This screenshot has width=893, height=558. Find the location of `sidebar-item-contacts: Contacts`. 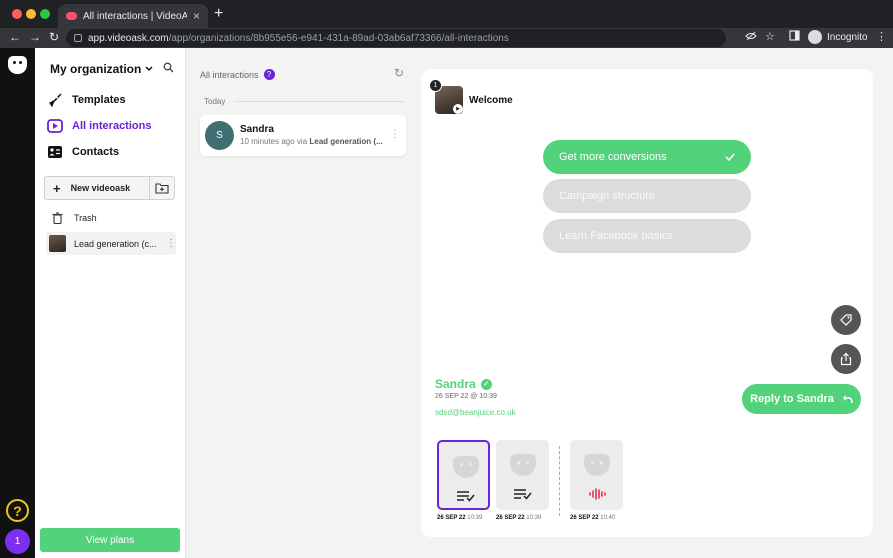

sidebar-item-contacts: Contacts is located at coordinates (83, 152).